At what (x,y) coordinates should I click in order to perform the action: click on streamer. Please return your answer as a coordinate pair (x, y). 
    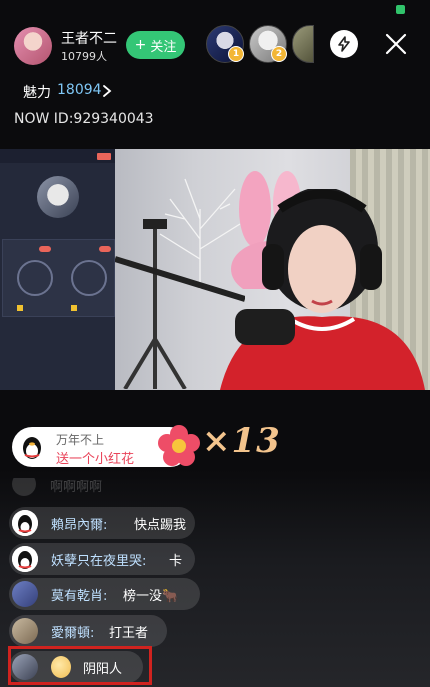
    Looking at the image, I should click on (322, 289).